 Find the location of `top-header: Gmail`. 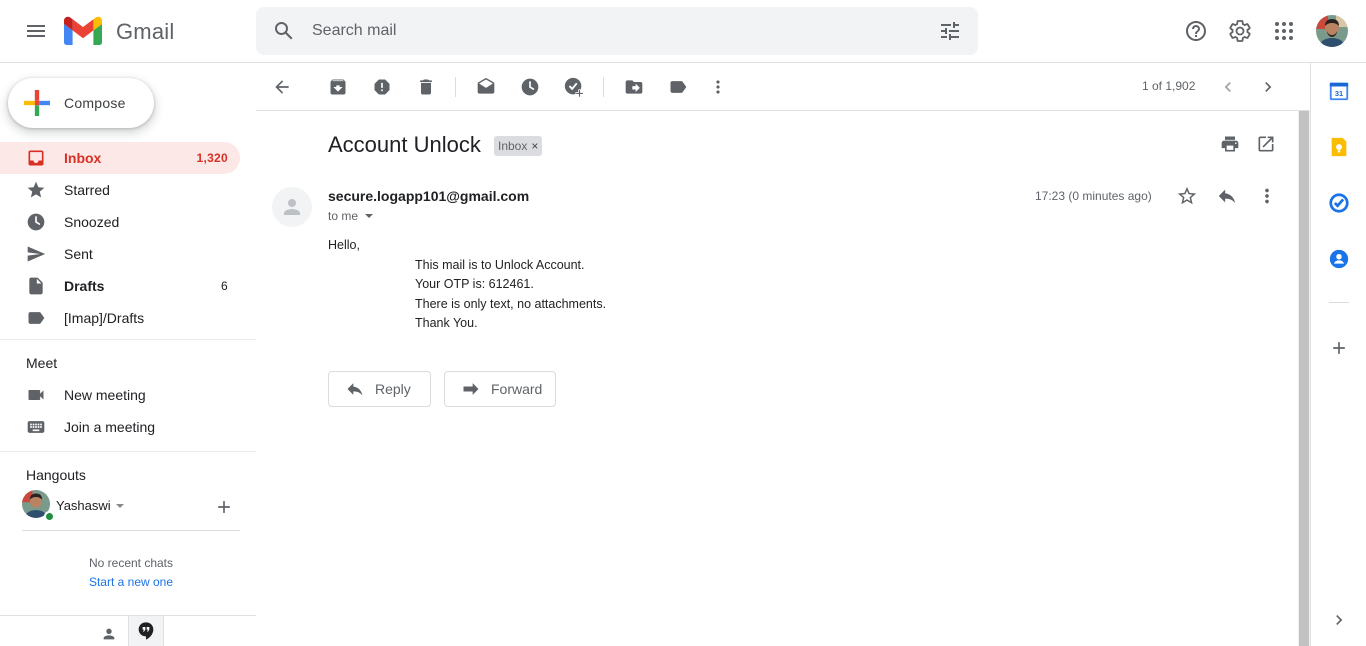

top-header: Gmail is located at coordinates (683, 31).